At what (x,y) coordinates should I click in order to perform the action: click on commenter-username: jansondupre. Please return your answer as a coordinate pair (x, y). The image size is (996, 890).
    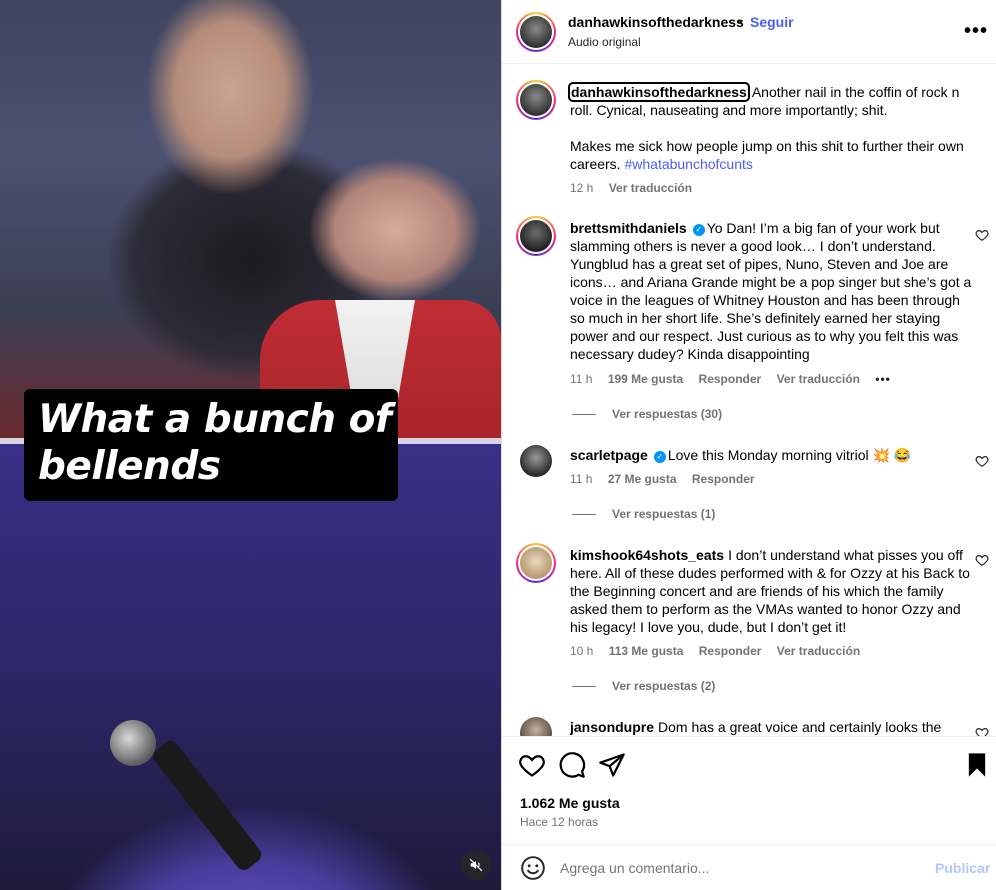
    Looking at the image, I should click on (612, 727).